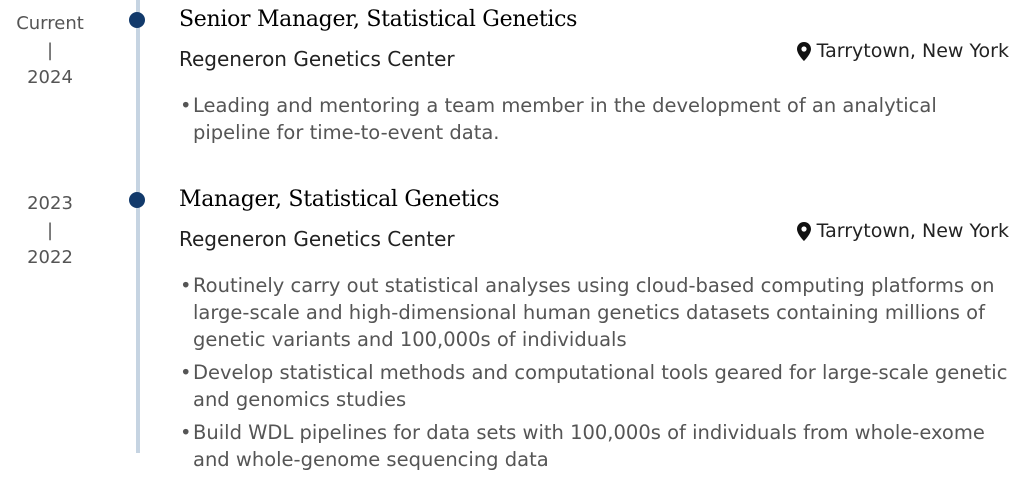  What do you see at coordinates (50, 77) in the screenshot?
I see `date-start: 2024` at bounding box center [50, 77].